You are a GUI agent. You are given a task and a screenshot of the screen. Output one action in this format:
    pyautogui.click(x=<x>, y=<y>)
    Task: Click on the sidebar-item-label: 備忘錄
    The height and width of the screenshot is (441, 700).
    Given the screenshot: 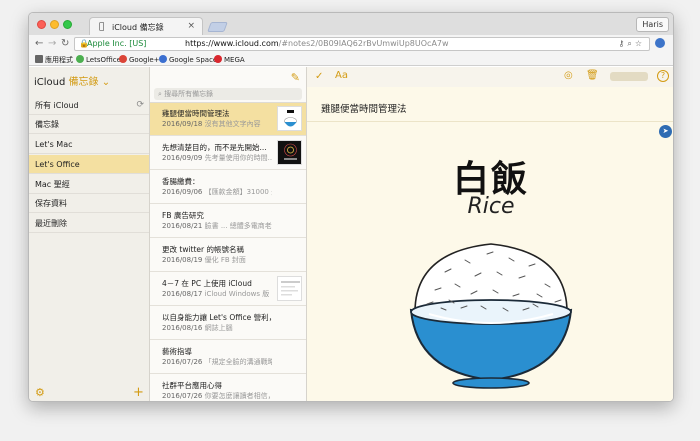 What is the action you would take?
    pyautogui.click(x=47, y=124)
    